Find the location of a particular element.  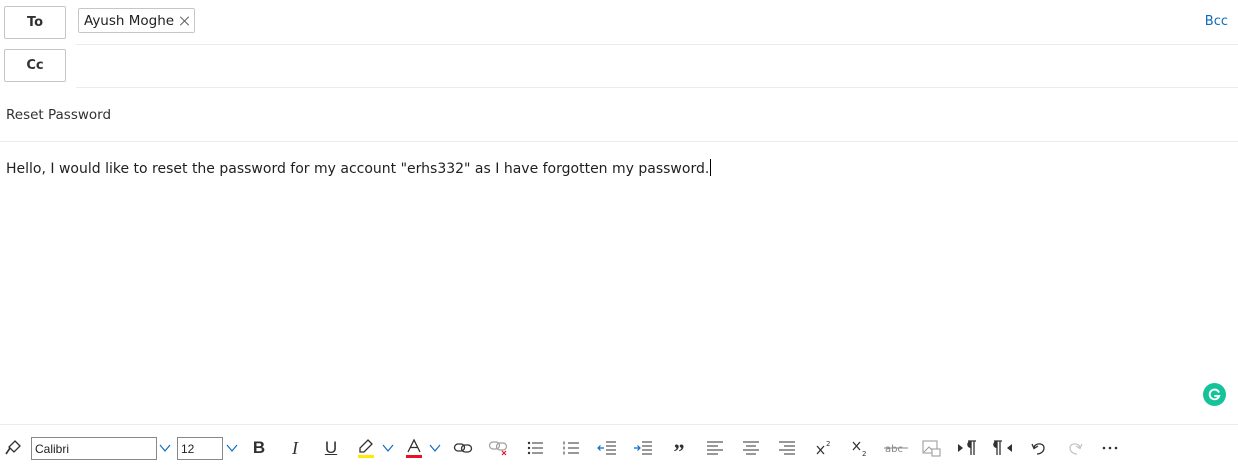

insert-image-icon is located at coordinates (931, 448).